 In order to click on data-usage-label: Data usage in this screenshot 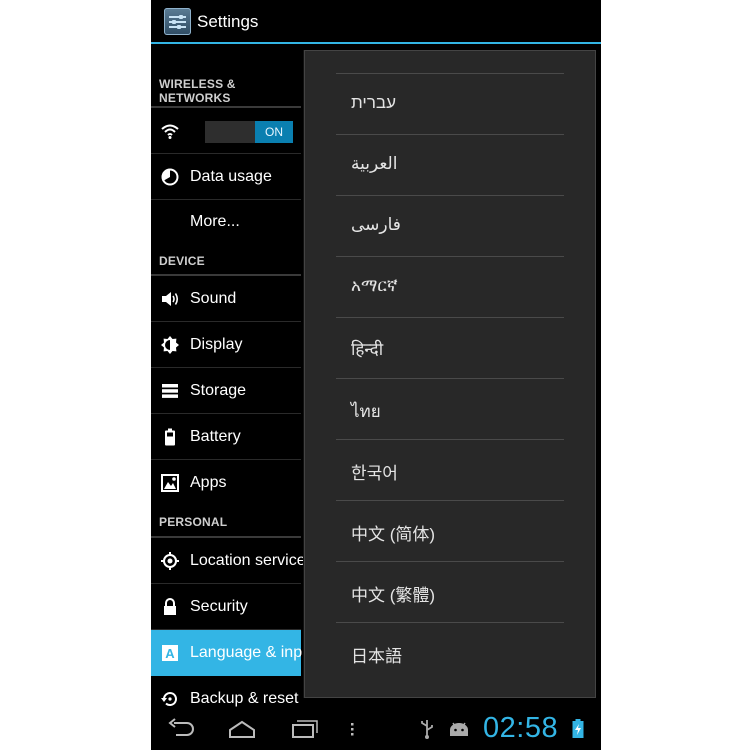, I will do `click(231, 176)`.